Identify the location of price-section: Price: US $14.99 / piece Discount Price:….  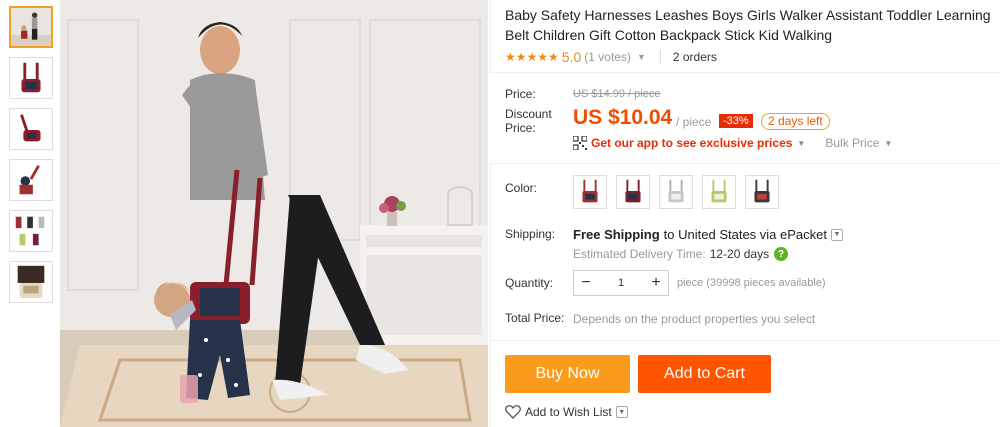
(745, 119).